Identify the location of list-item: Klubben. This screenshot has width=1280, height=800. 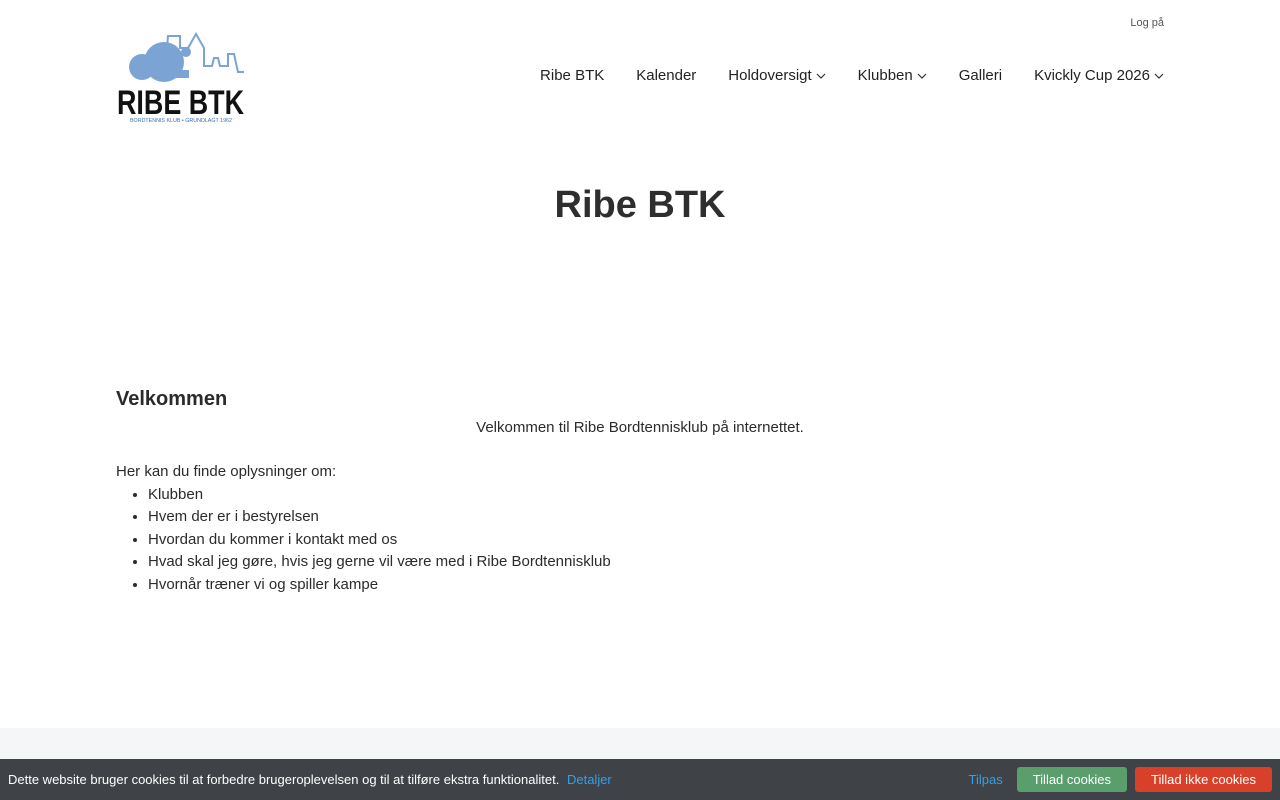
(656, 495).